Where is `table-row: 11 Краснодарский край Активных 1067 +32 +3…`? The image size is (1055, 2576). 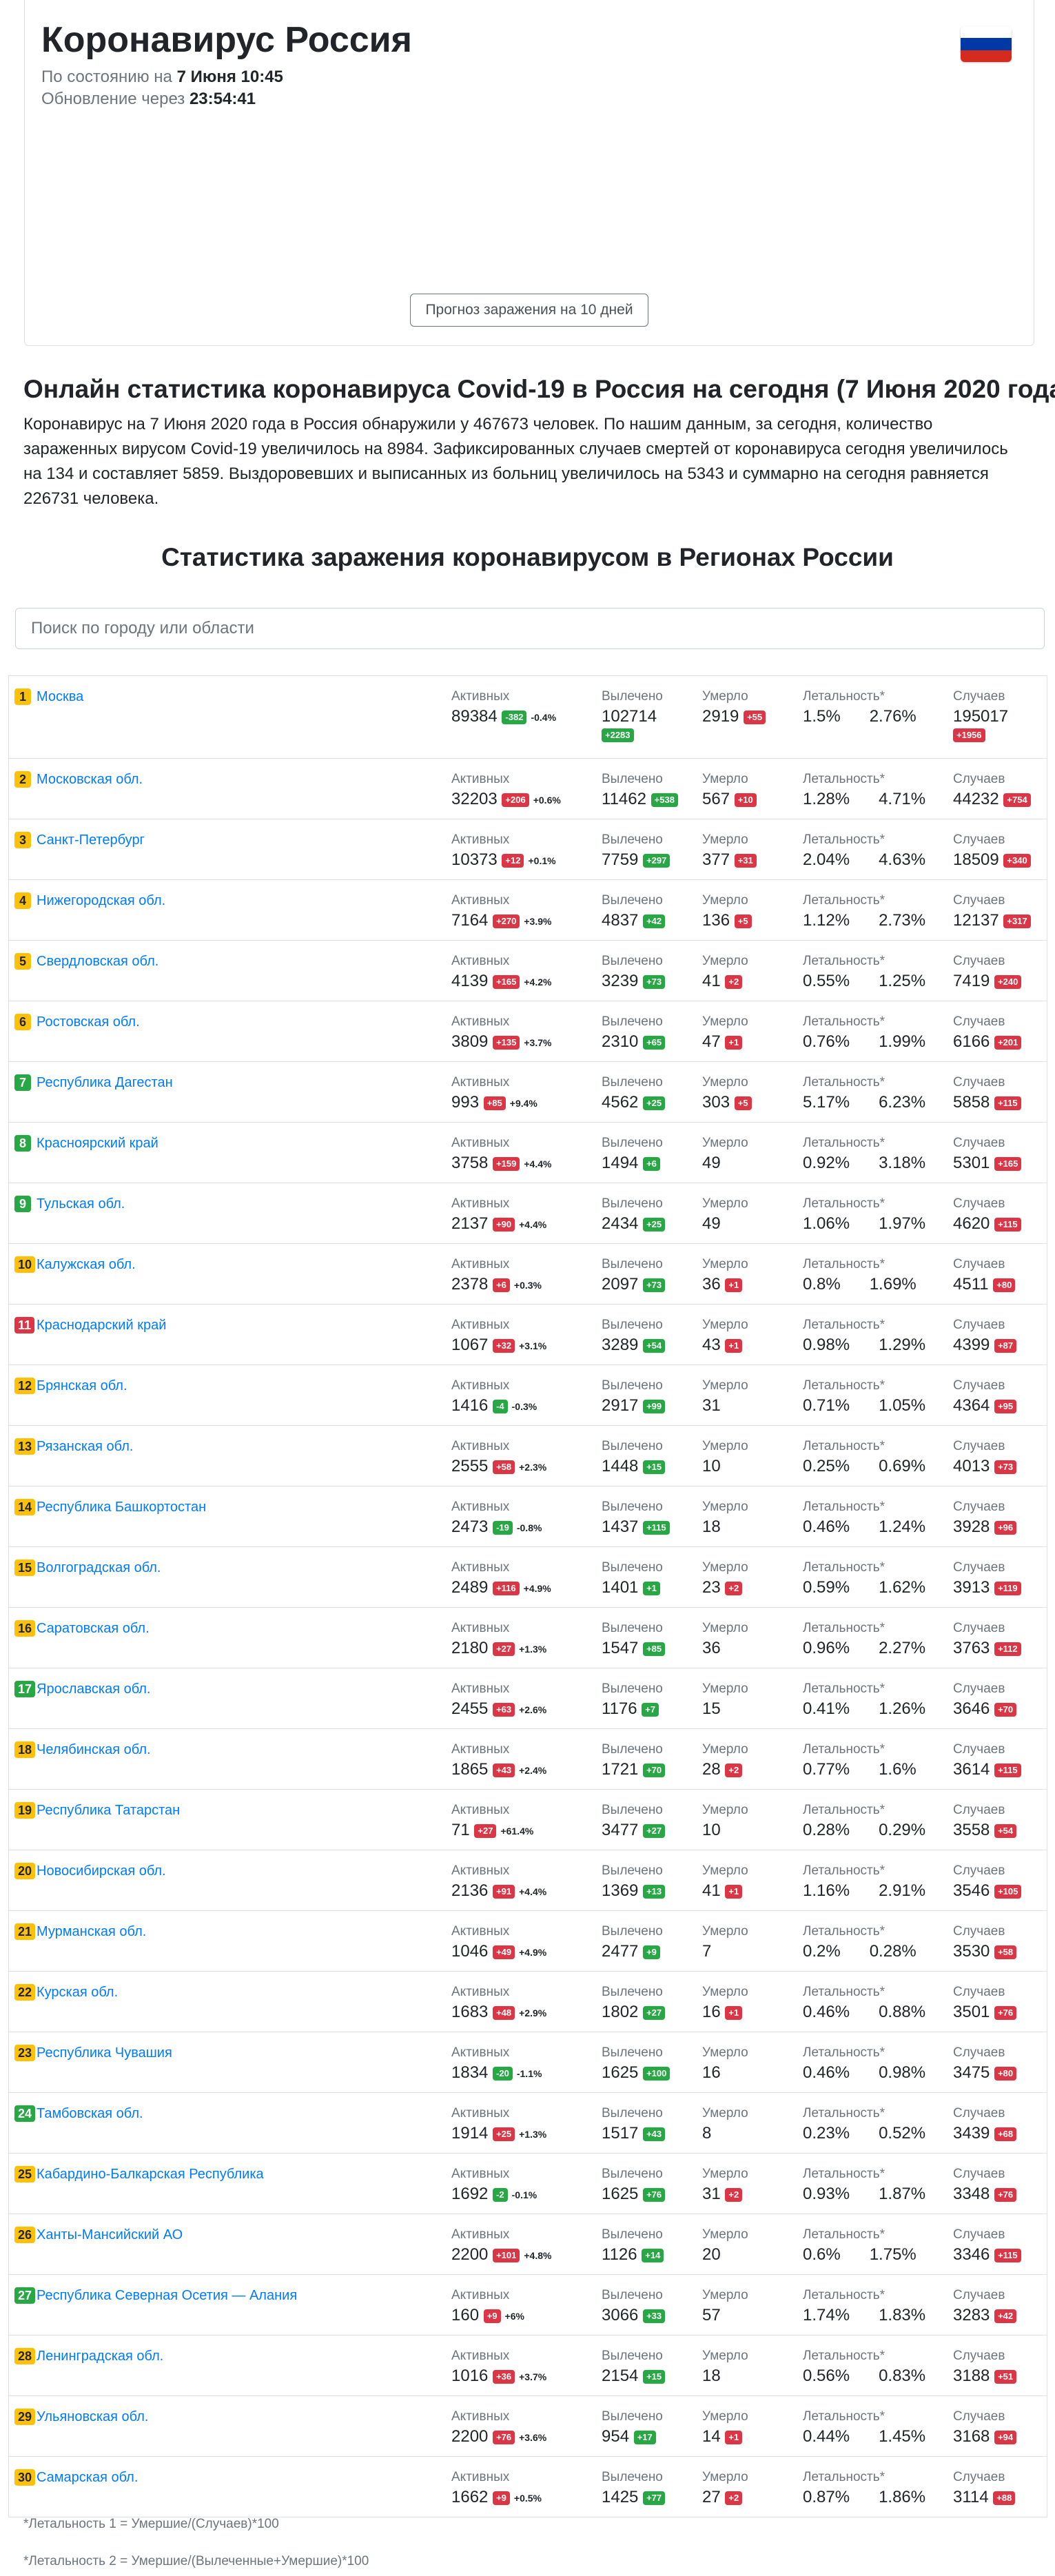 table-row: 11 Краснодарский край Активных 1067 +32 +3… is located at coordinates (528, 1335).